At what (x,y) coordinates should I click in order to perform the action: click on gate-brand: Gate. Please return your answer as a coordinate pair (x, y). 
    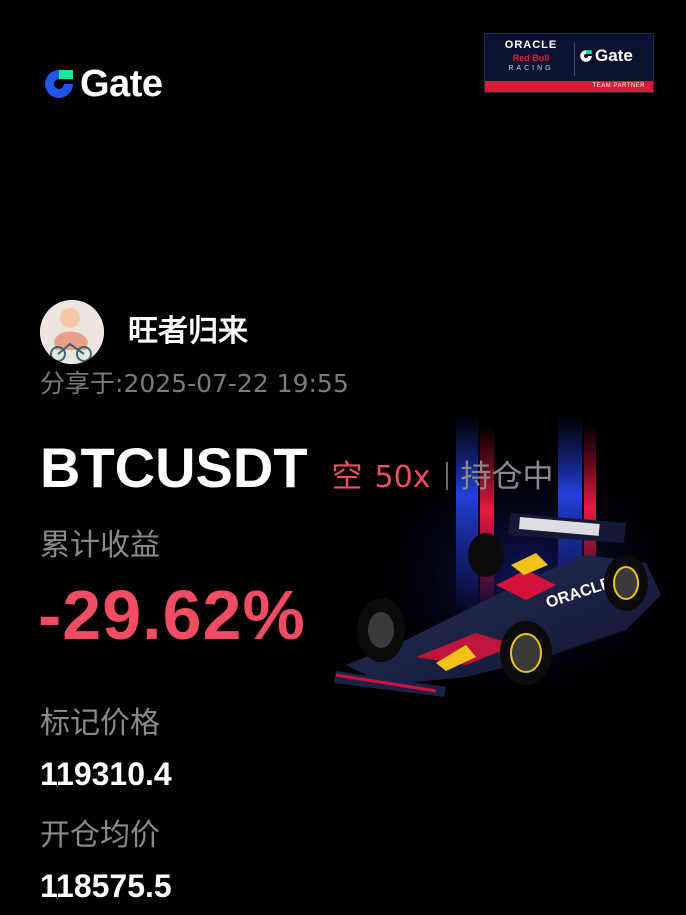
    Looking at the image, I should click on (102, 84).